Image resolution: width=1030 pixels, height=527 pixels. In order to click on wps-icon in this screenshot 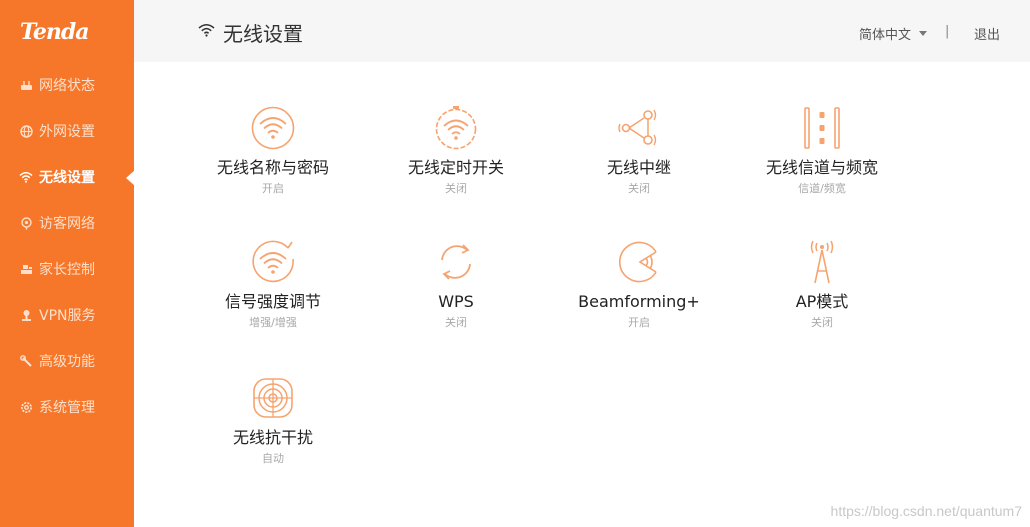, I will do `click(456, 262)`.